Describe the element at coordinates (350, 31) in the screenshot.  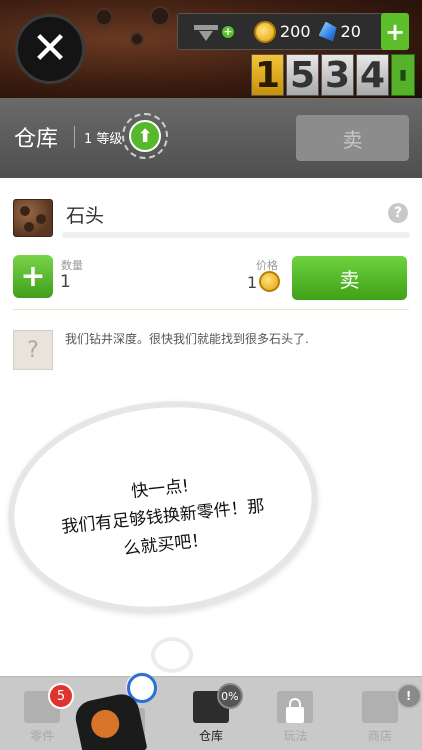
I see `gem-count: 20` at that location.